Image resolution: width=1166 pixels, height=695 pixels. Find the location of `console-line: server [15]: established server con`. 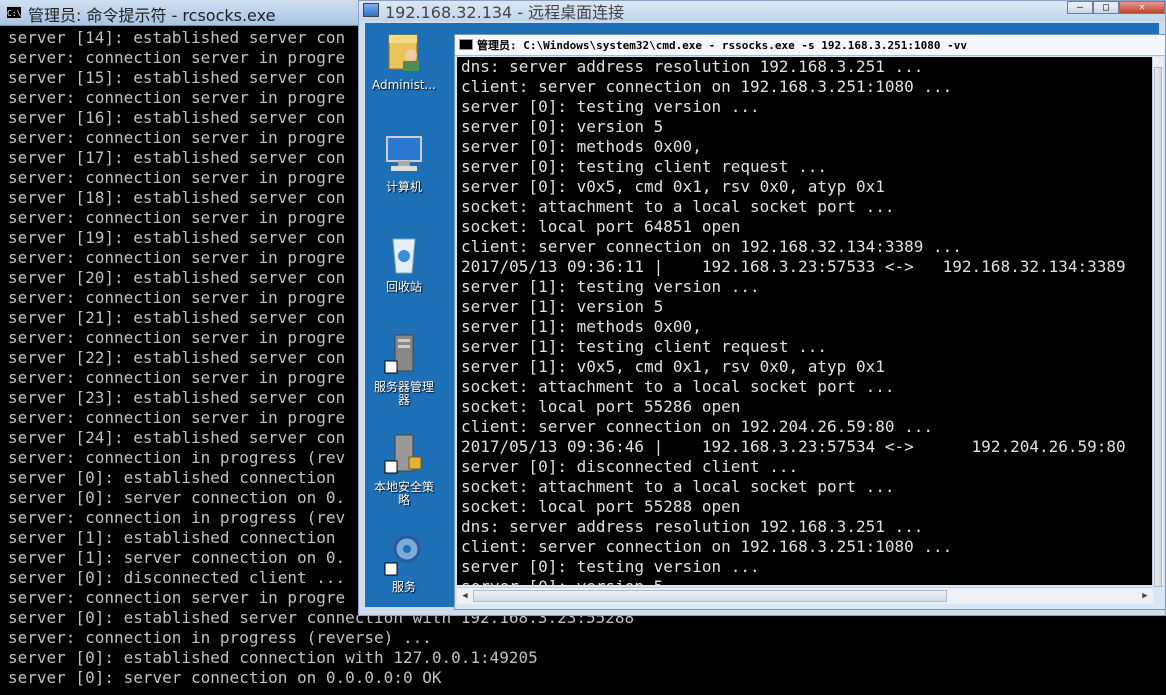

console-line: server [15]: established server con is located at coordinates (177, 77).